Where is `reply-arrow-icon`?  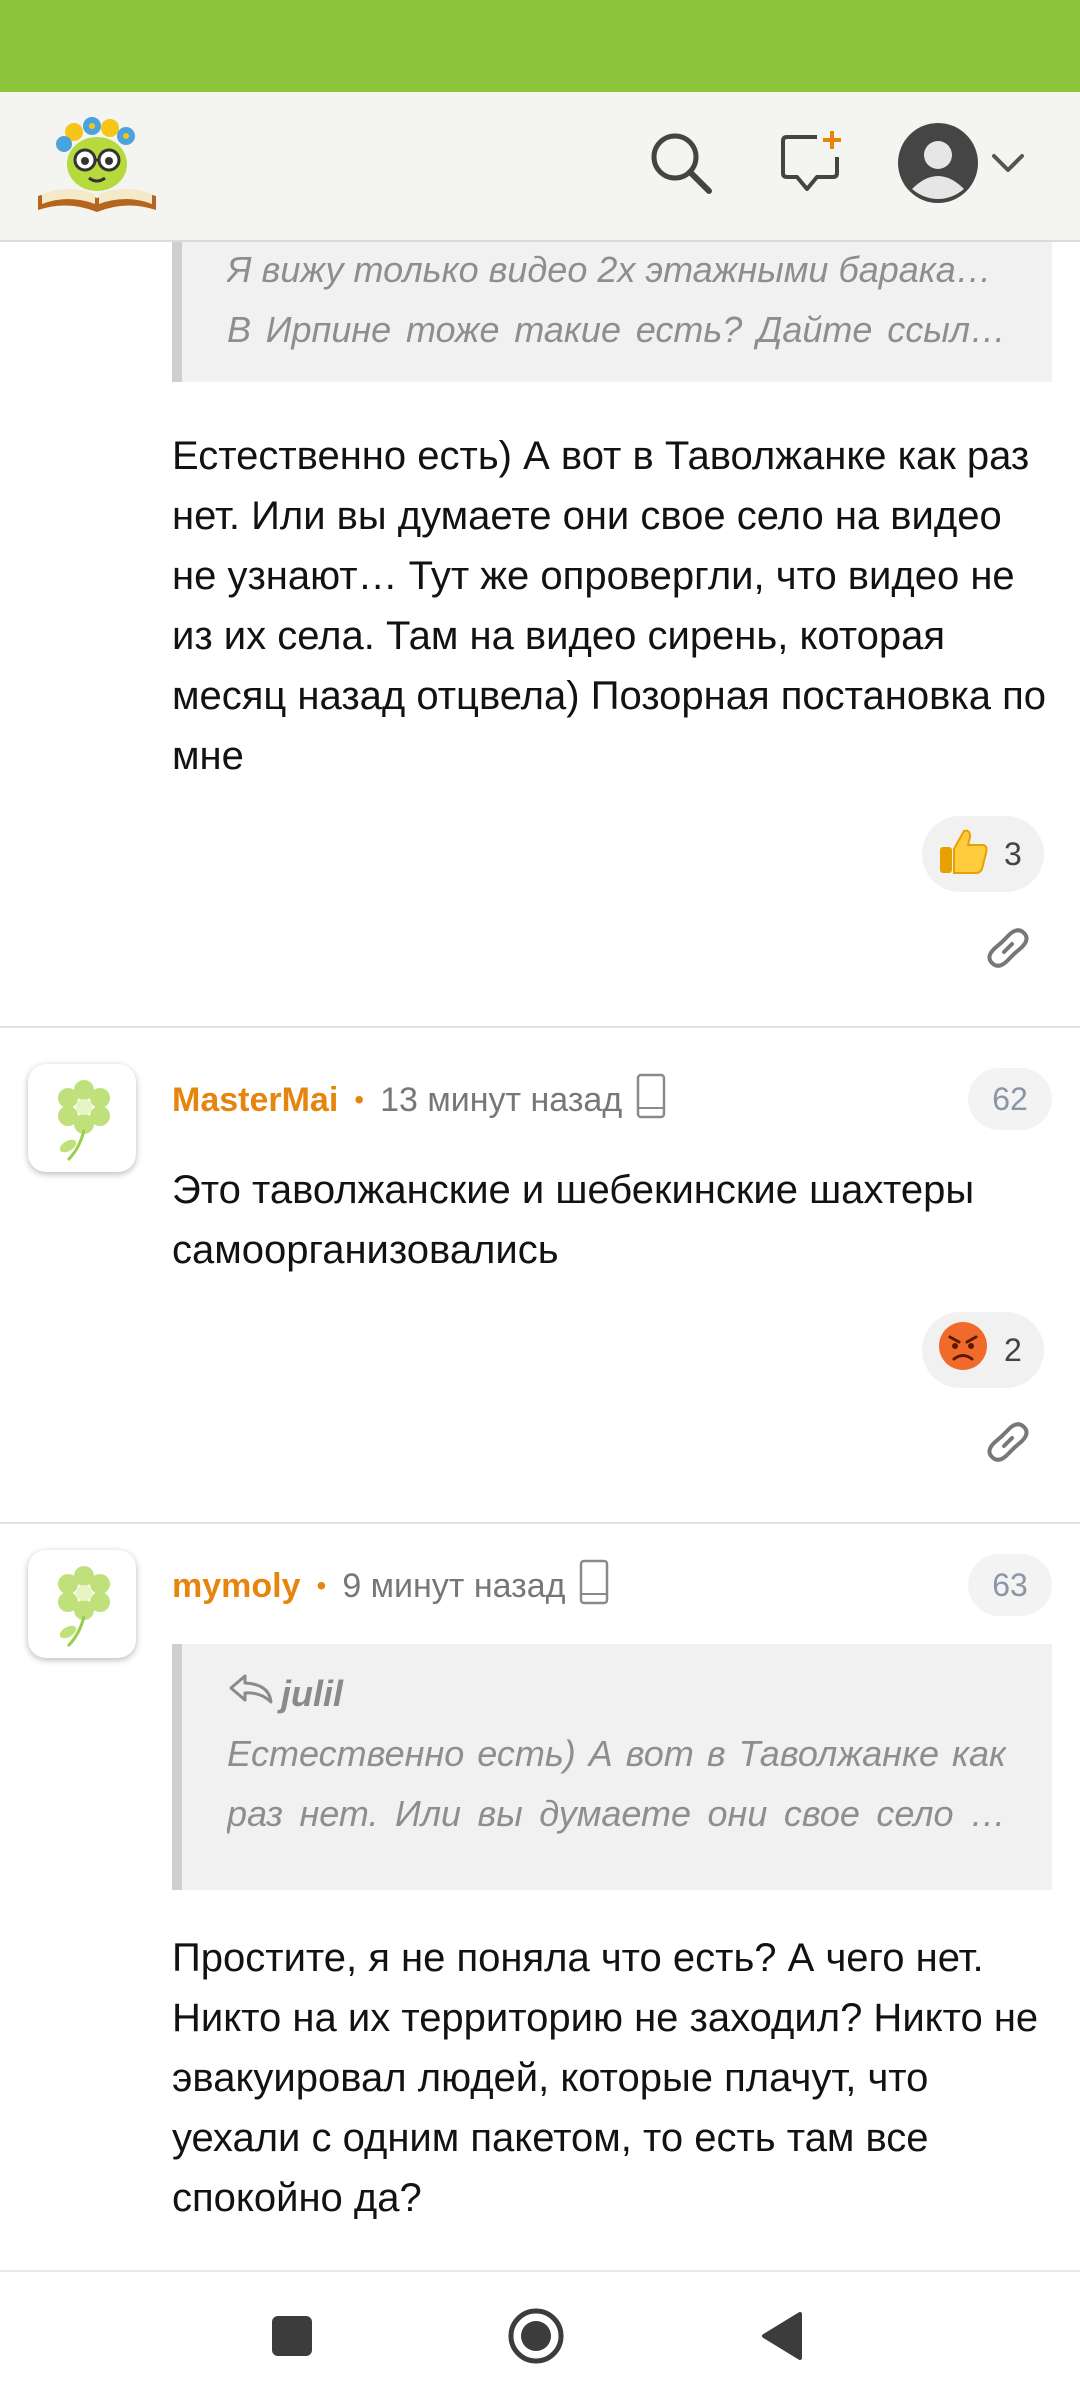
reply-arrow-icon is located at coordinates (251, 1694).